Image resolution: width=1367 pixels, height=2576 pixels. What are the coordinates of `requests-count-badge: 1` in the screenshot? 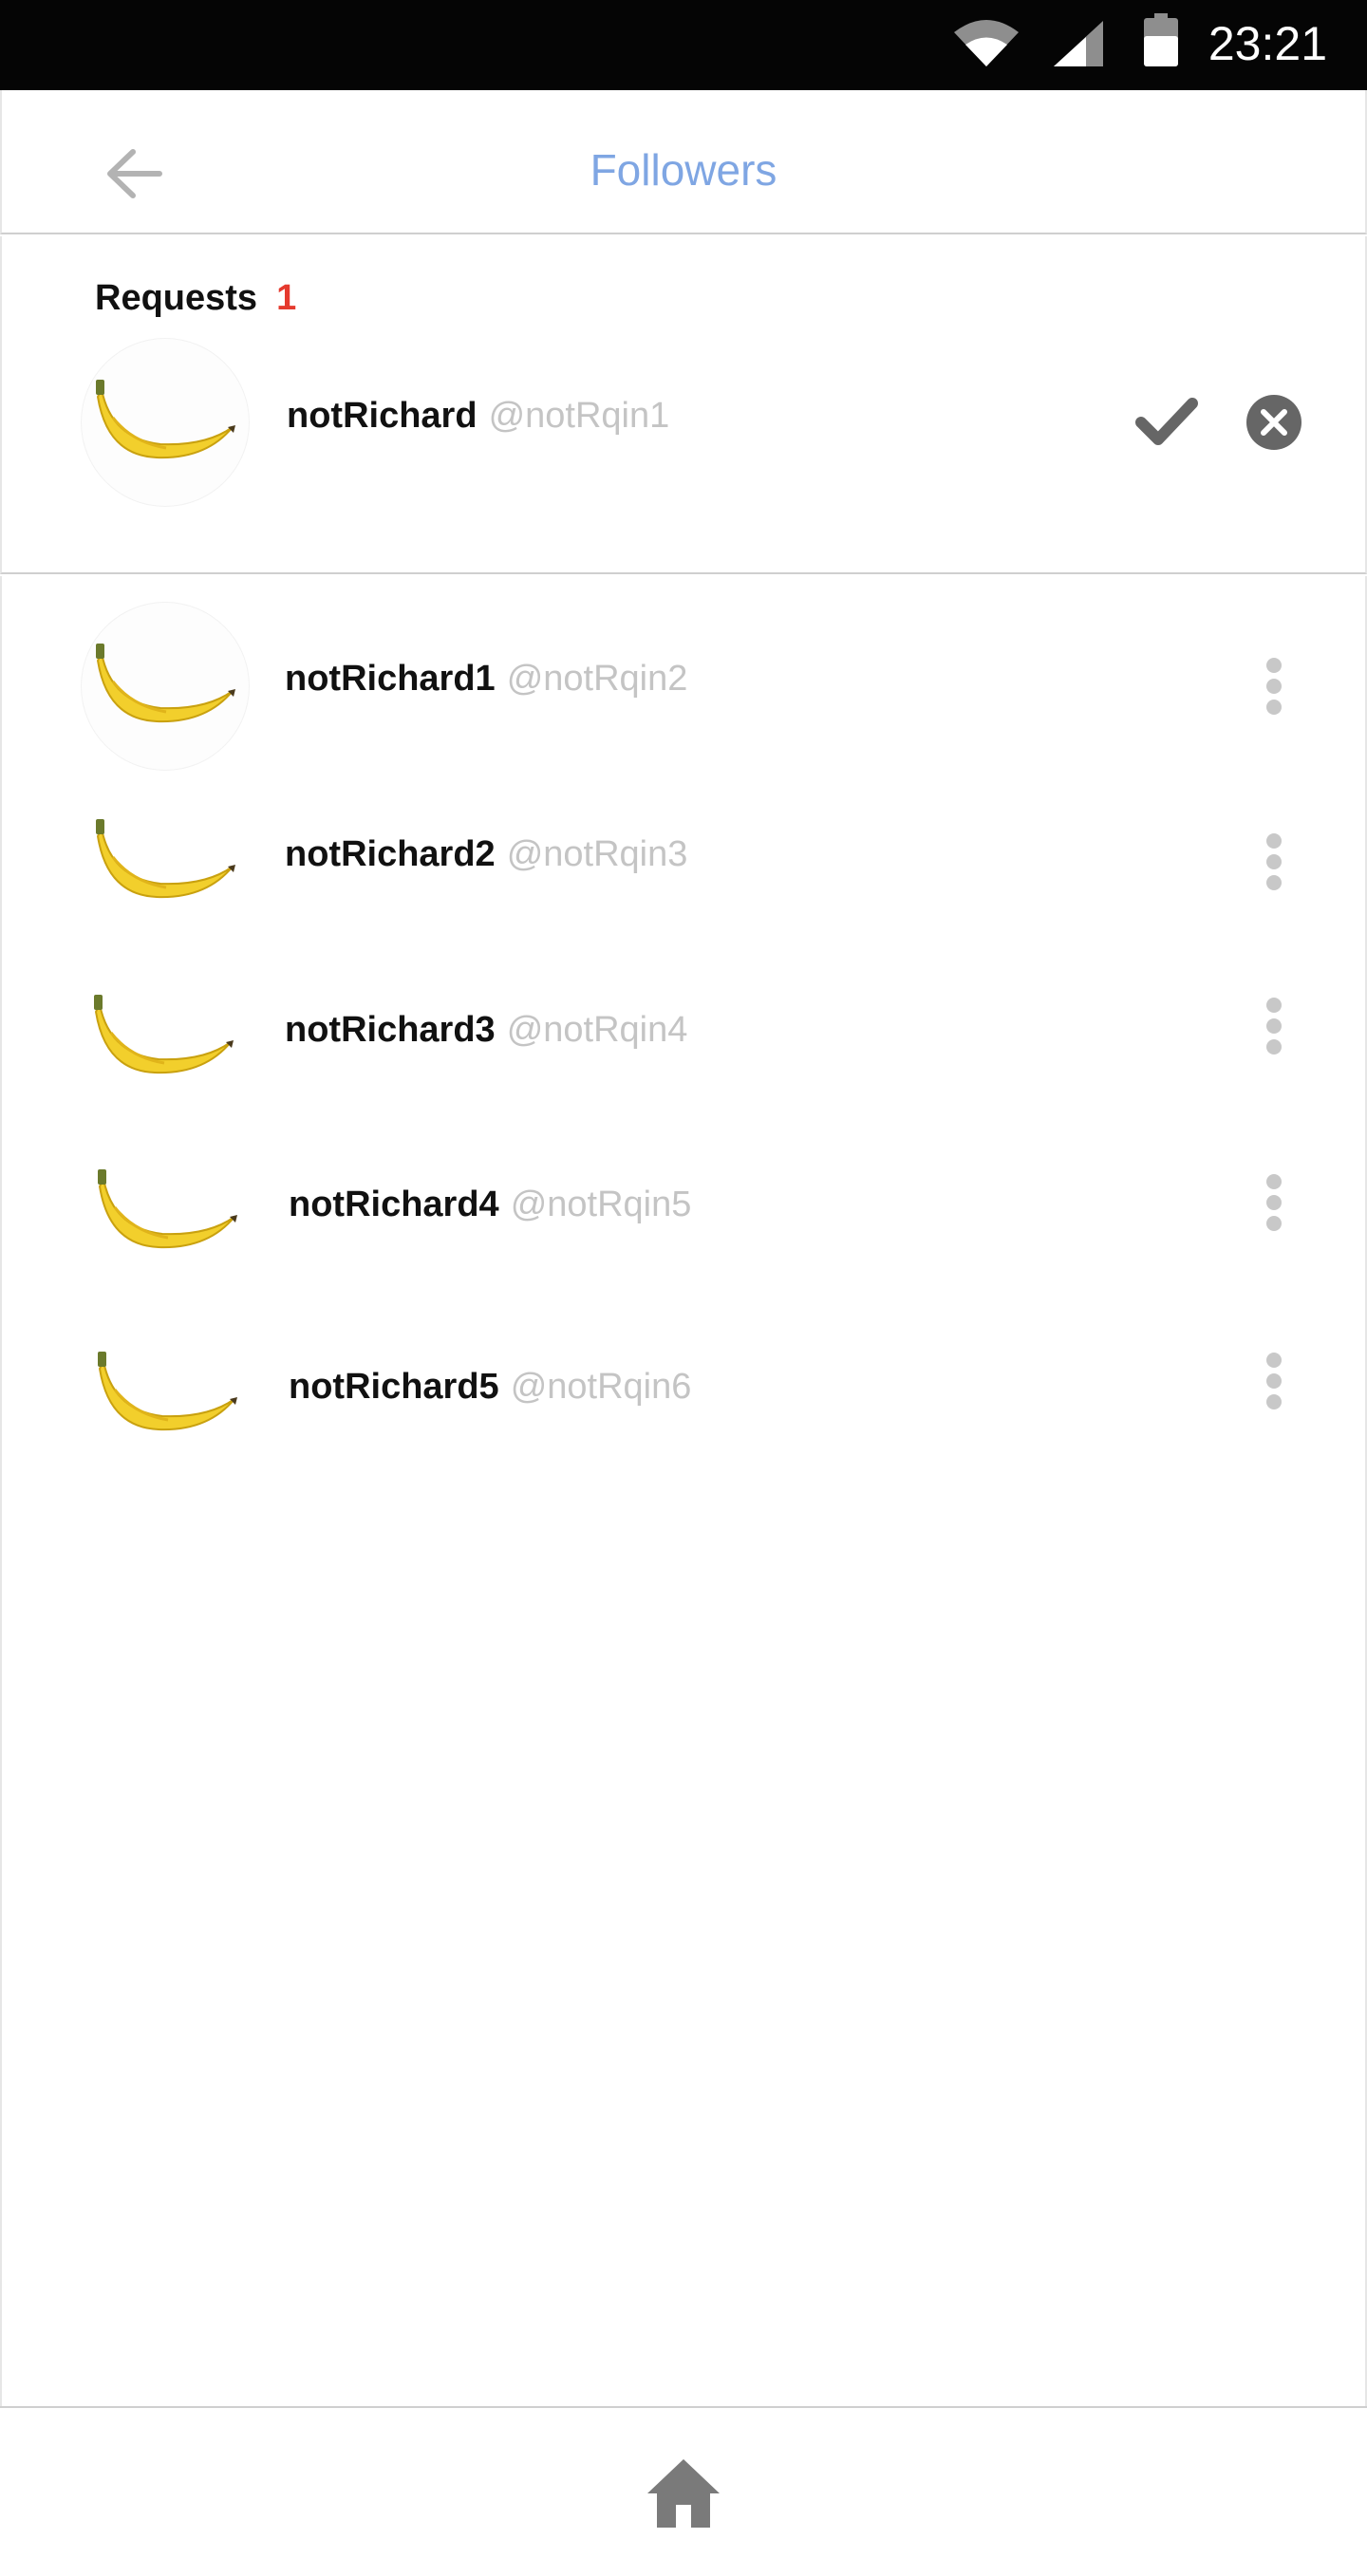 It's located at (286, 298).